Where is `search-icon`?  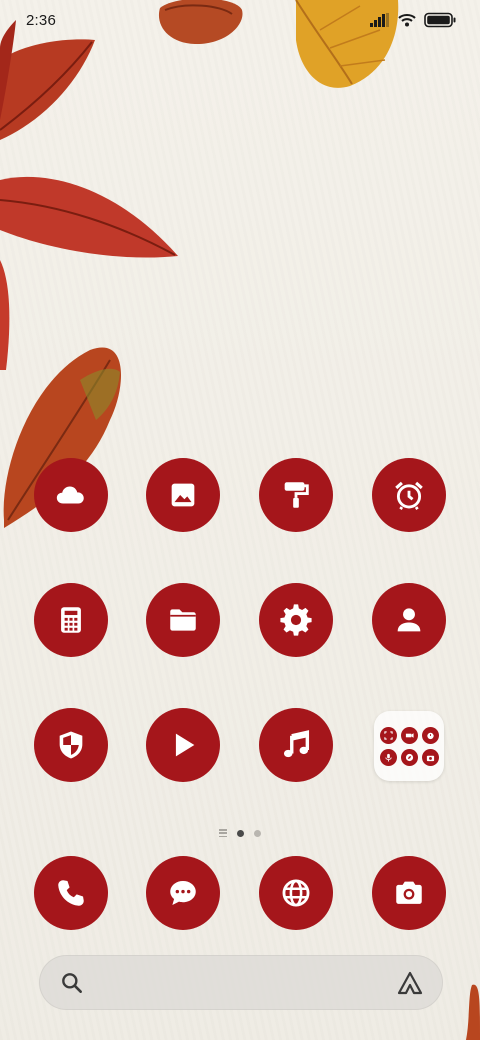
search-icon is located at coordinates (72, 983).